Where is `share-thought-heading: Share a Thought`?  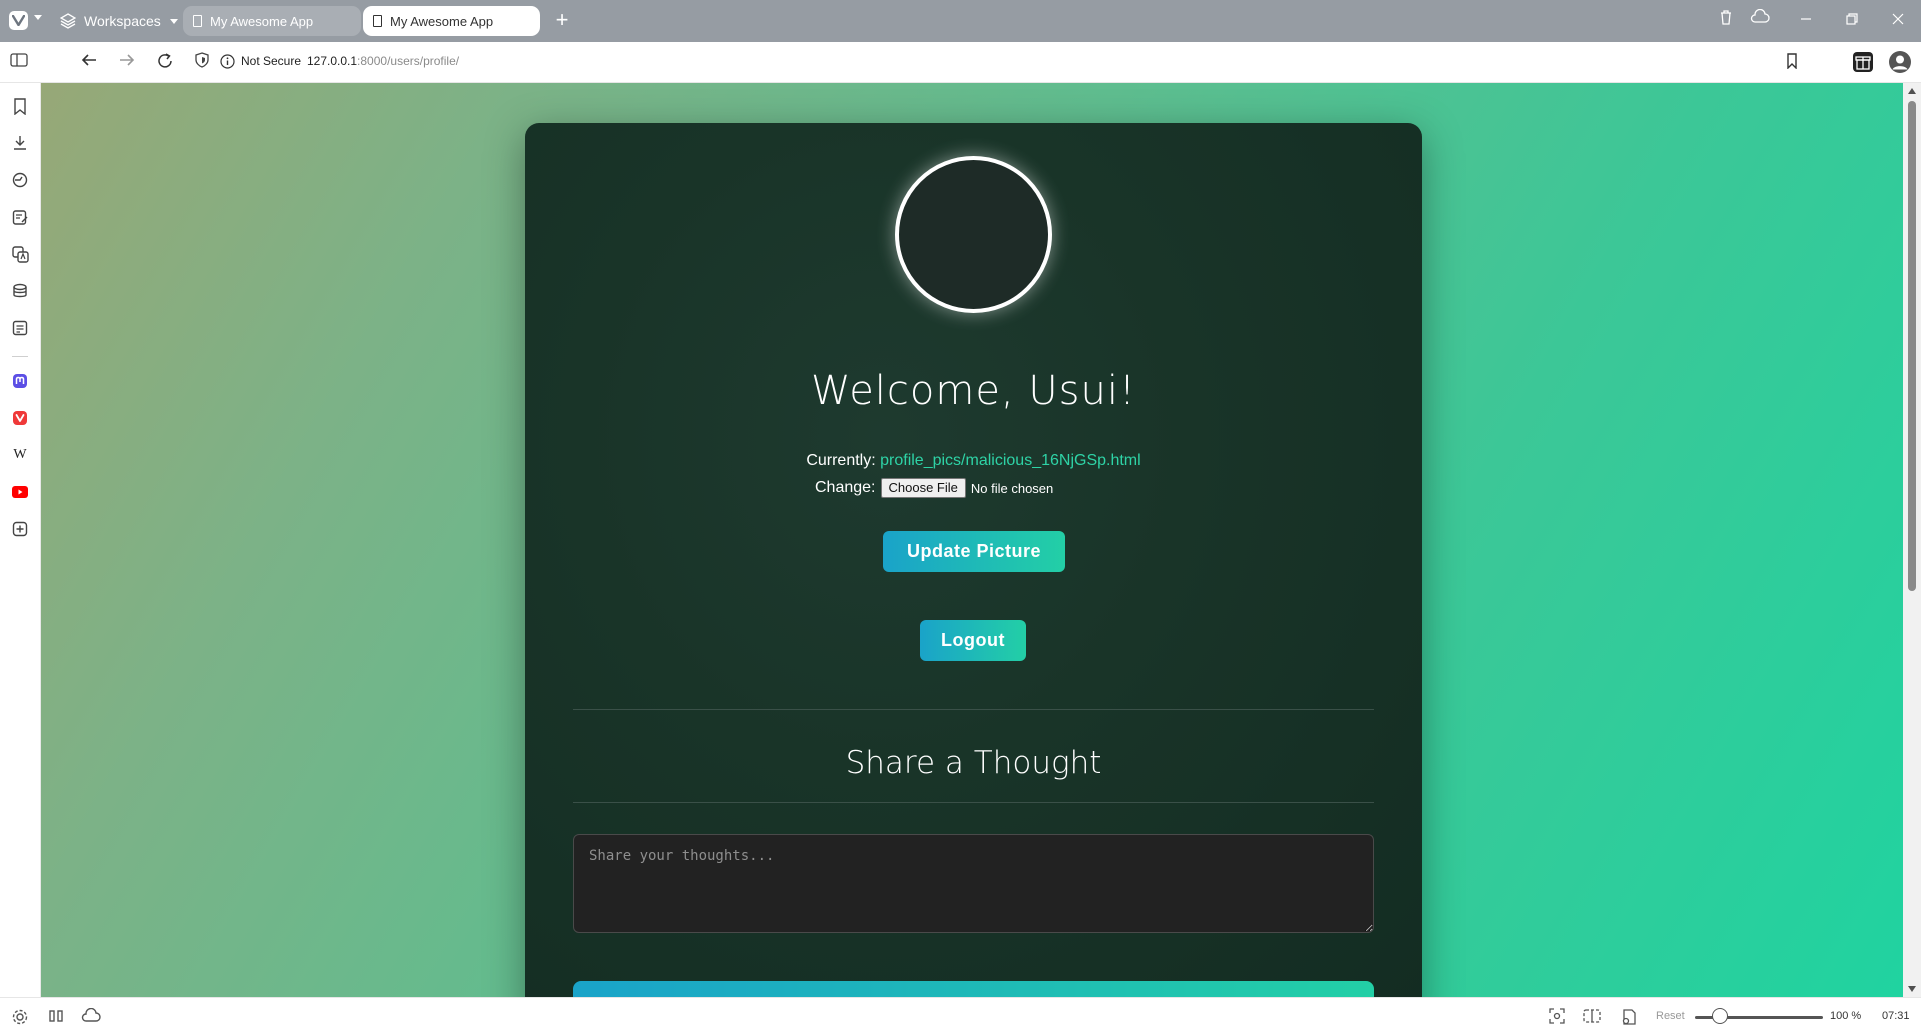
share-thought-heading: Share a Thought is located at coordinates (973, 763).